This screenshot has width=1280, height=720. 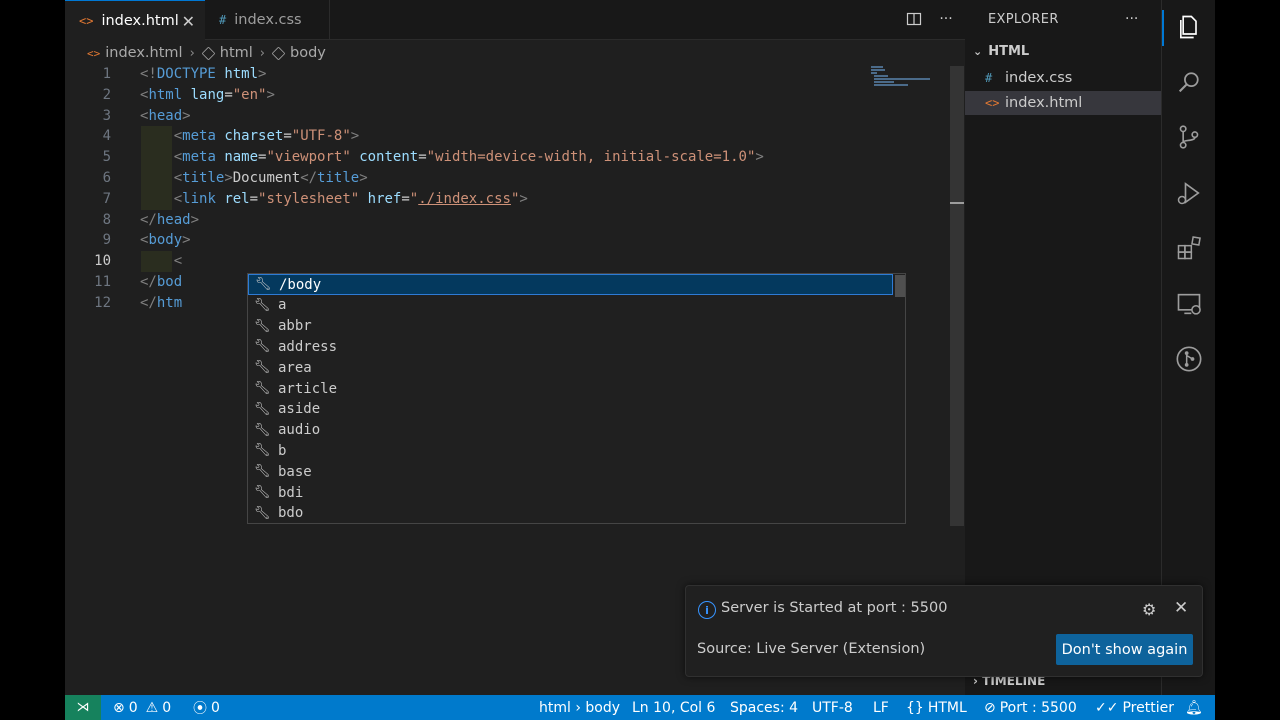 I want to click on suggestion-label: area, so click(x=295, y=367).